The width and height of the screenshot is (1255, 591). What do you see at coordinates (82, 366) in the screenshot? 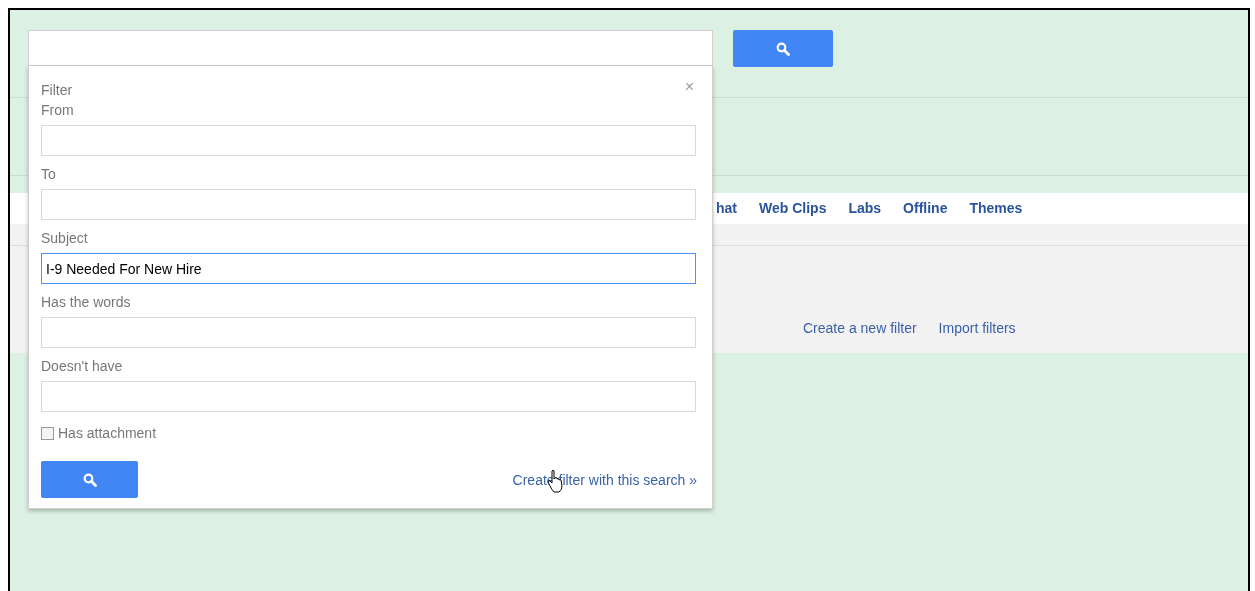
I see `field-label: Doesn't have` at bounding box center [82, 366].